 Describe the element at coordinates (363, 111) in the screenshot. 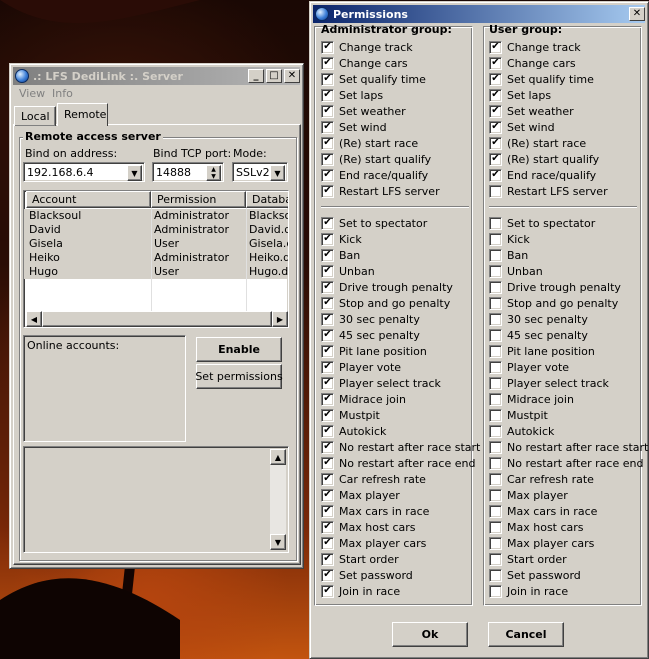

I see `admin-permission-item: ✔ Set weather` at that location.